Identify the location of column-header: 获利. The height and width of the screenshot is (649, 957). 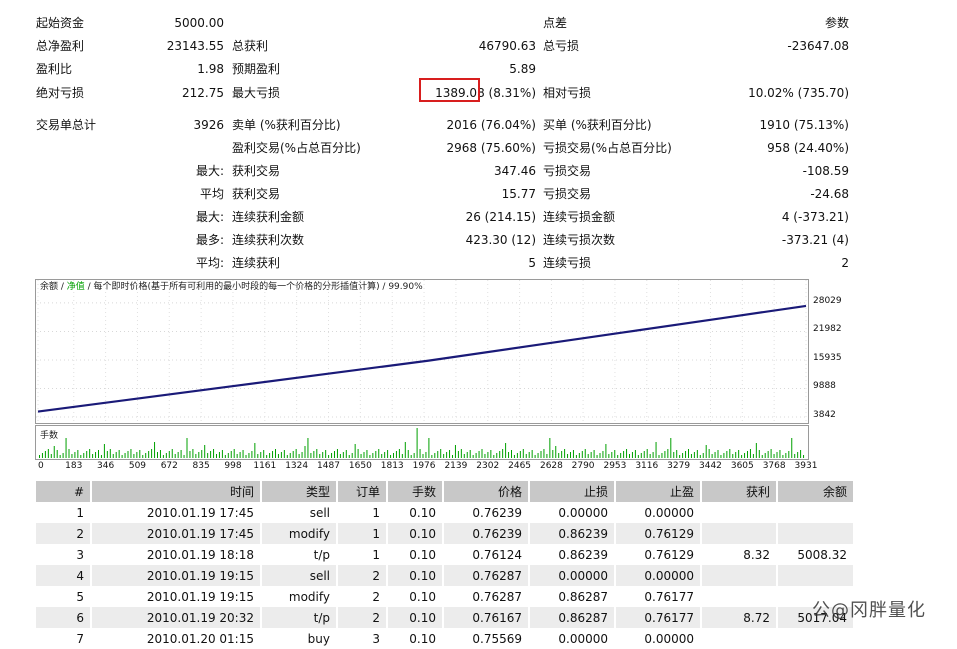
(738, 491).